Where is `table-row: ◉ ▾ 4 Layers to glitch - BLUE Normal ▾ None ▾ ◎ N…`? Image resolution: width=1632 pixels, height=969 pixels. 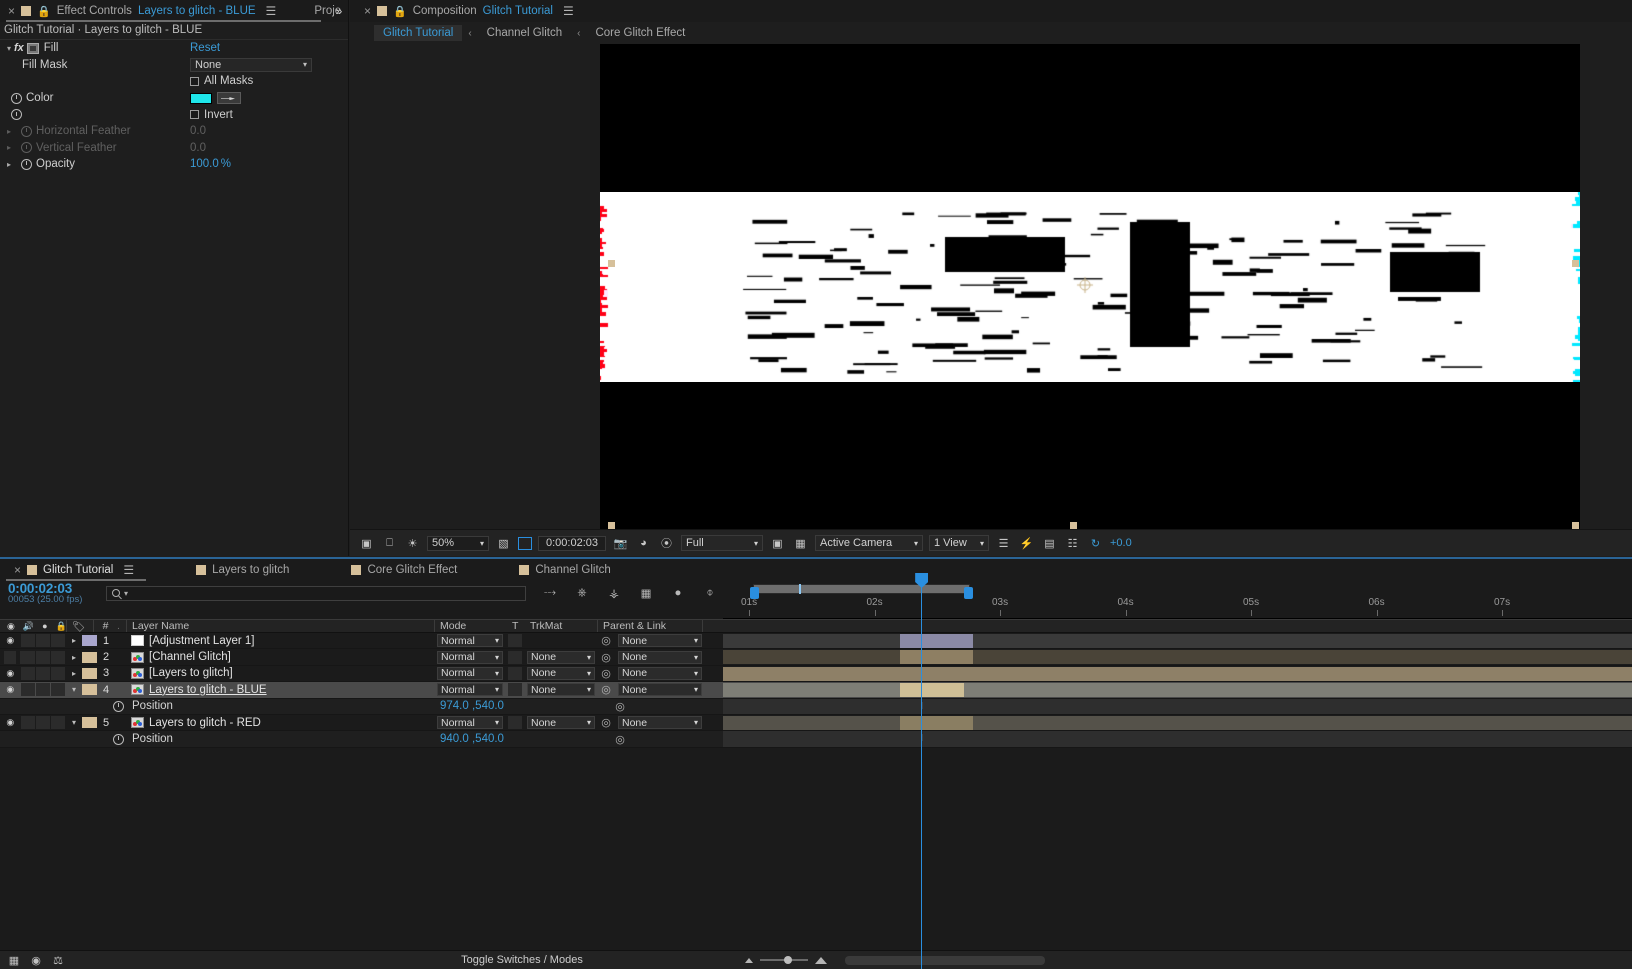 table-row: ◉ ▾ 4 Layers to glitch - BLUE Normal ▾ None ▾ ◎ N… is located at coordinates (816, 690).